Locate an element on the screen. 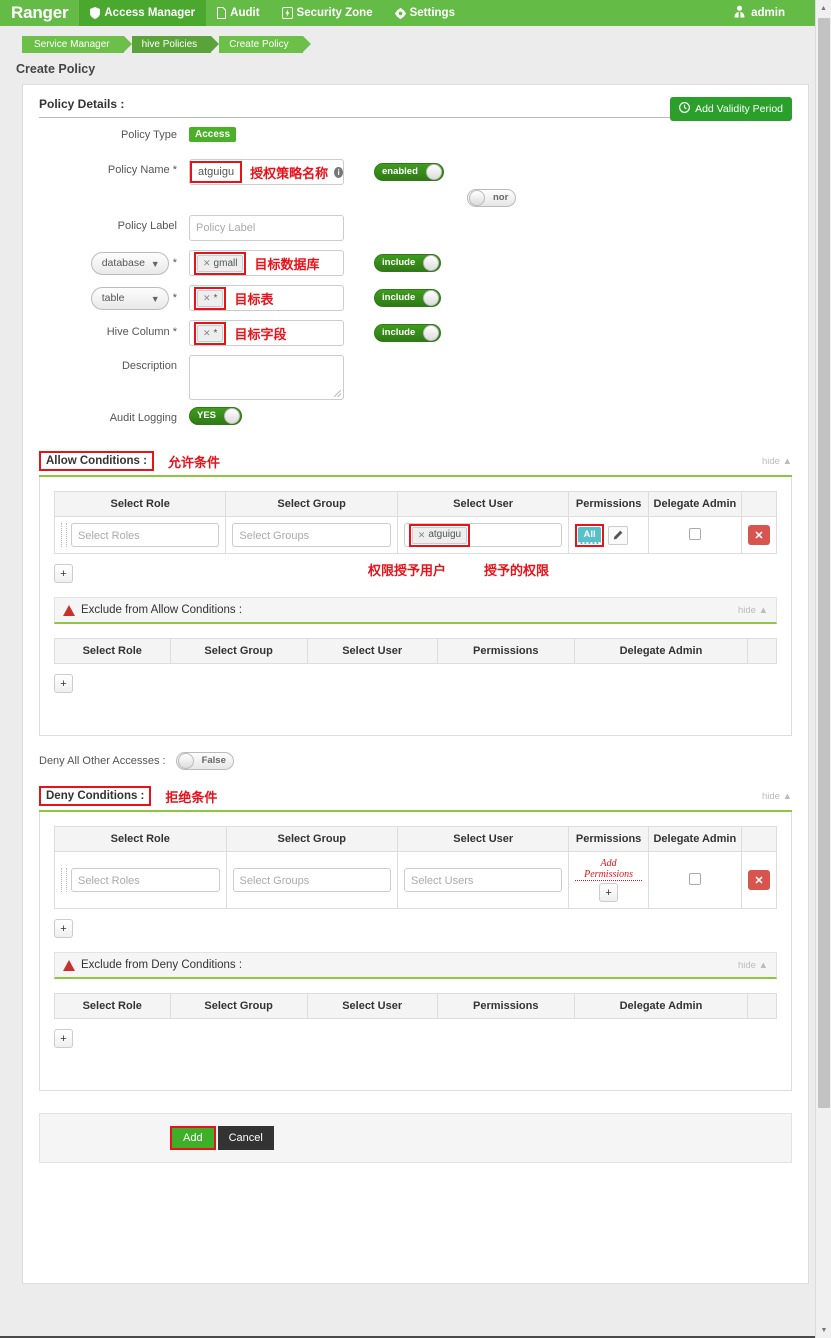  nav-item-audit: Audit is located at coordinates (238, 13).